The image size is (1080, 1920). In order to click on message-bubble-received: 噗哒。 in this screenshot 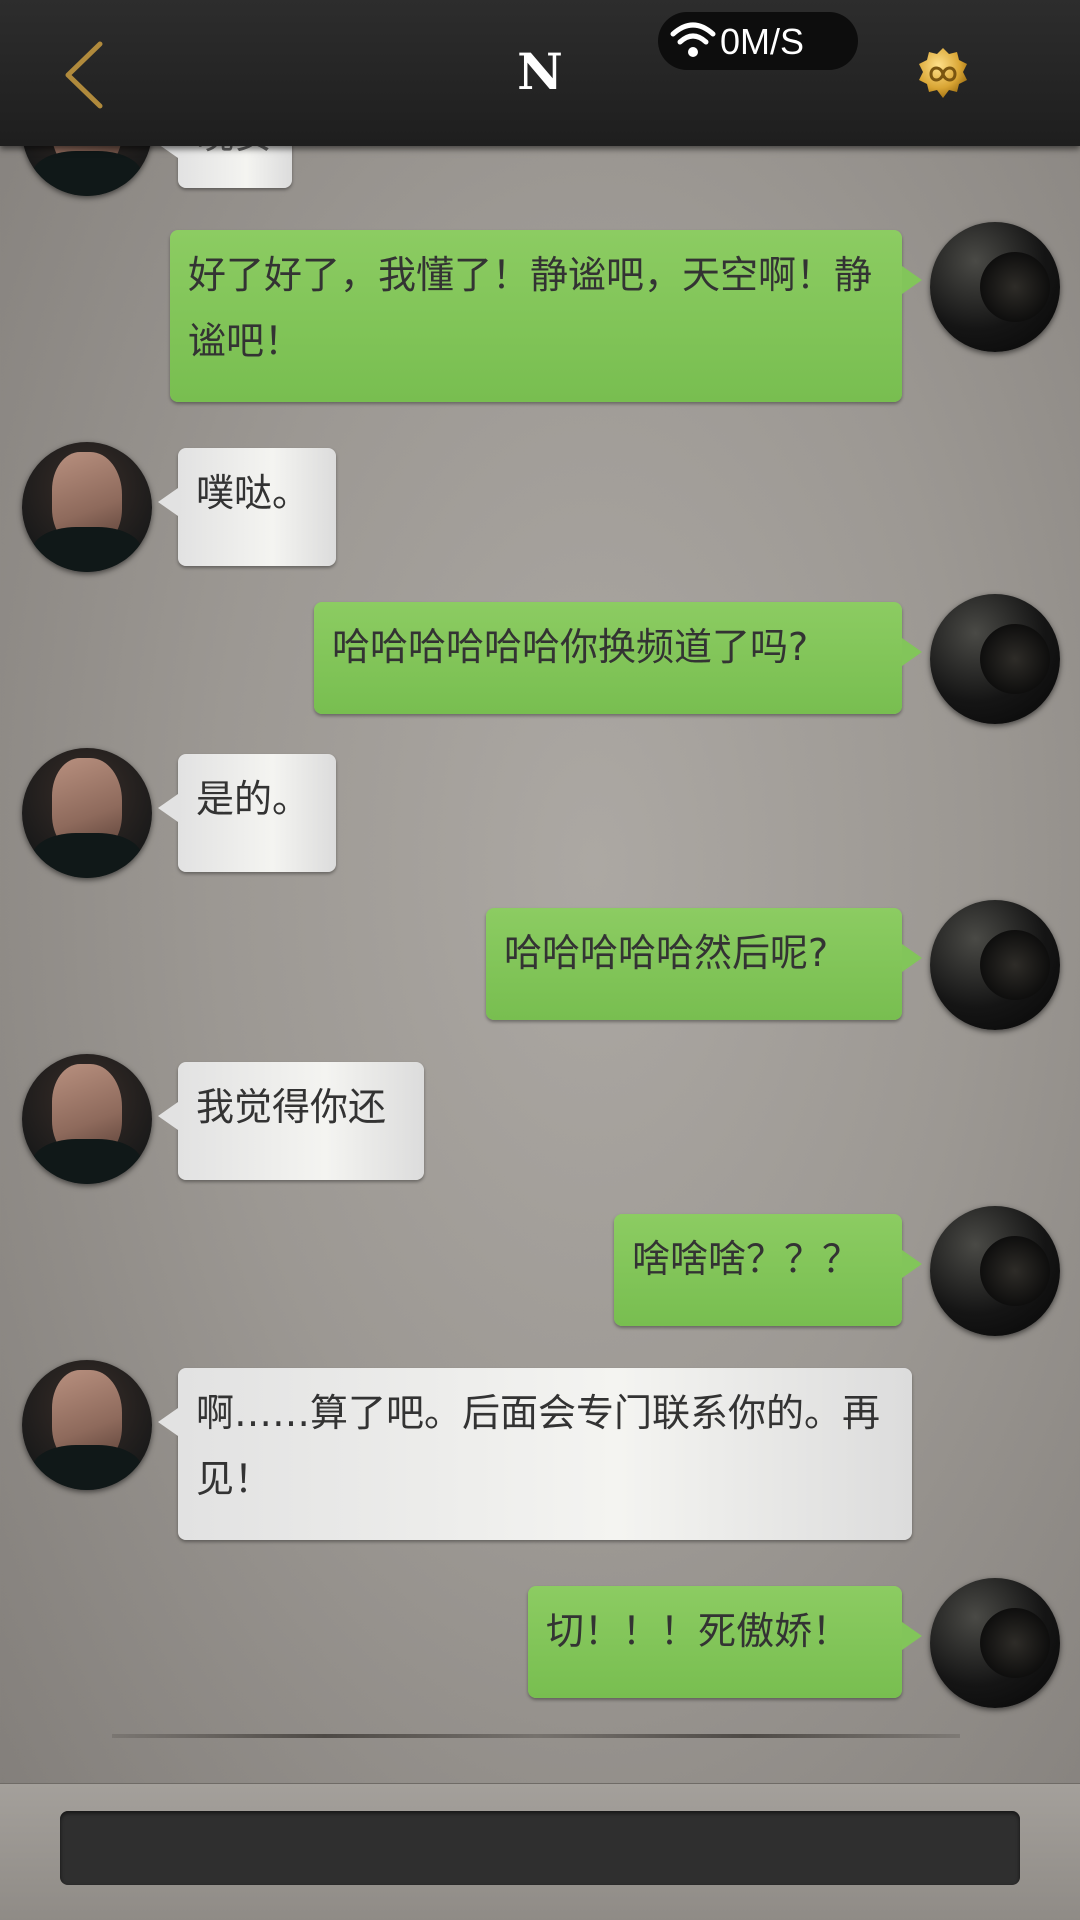, I will do `click(247, 507)`.